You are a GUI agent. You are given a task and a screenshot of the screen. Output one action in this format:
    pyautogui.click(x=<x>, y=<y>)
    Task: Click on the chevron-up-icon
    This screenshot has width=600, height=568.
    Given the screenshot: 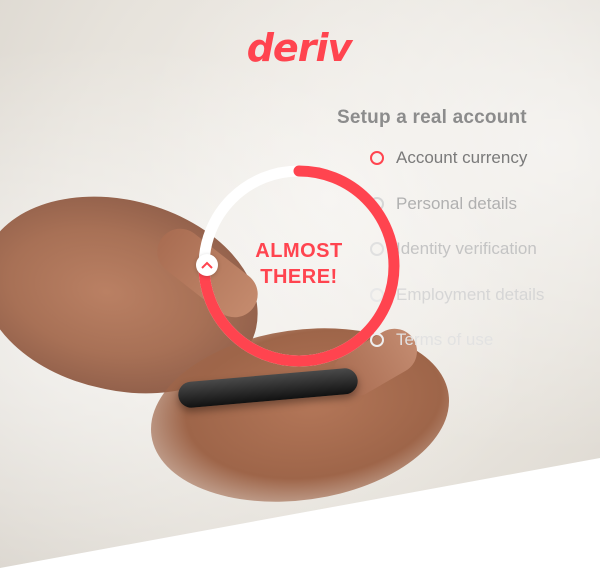 What is the action you would take?
    pyautogui.click(x=207, y=265)
    